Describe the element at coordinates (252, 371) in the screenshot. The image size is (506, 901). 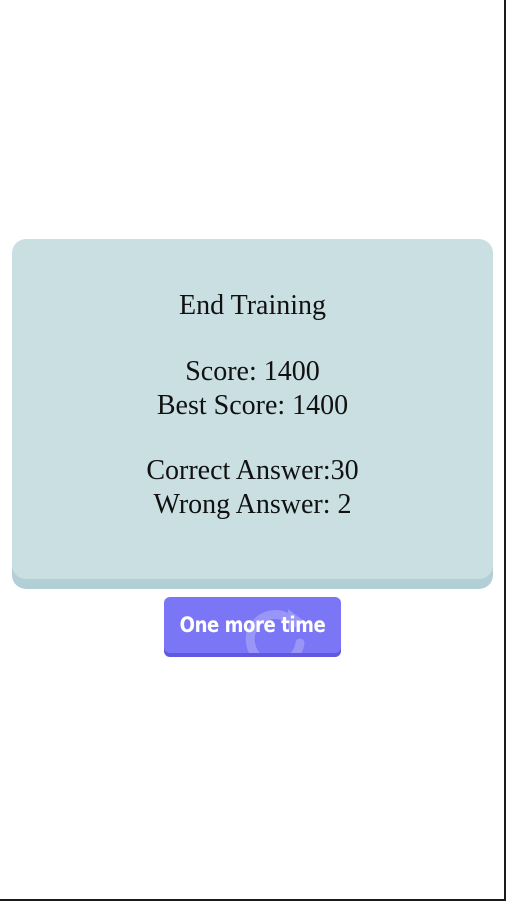
I see `score-text: Score: 1400` at that location.